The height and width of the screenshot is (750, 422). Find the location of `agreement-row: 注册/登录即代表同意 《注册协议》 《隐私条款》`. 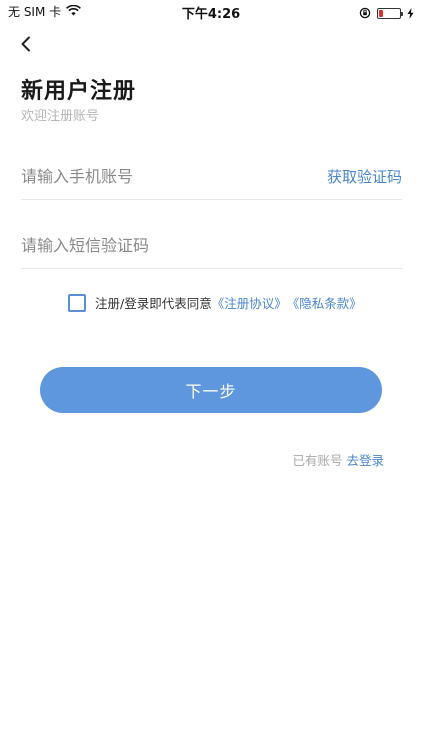

agreement-row: 注册/登录即代表同意 《注册协议》 《隐私条款》 is located at coordinates (215, 302).